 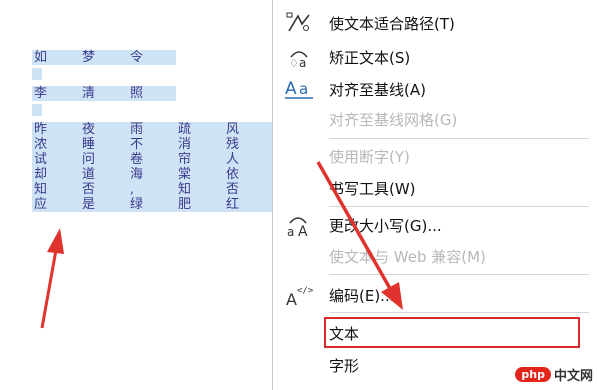 I want to click on menu-item-label: 使文本与 Web 兼容(M), so click(x=407, y=256).